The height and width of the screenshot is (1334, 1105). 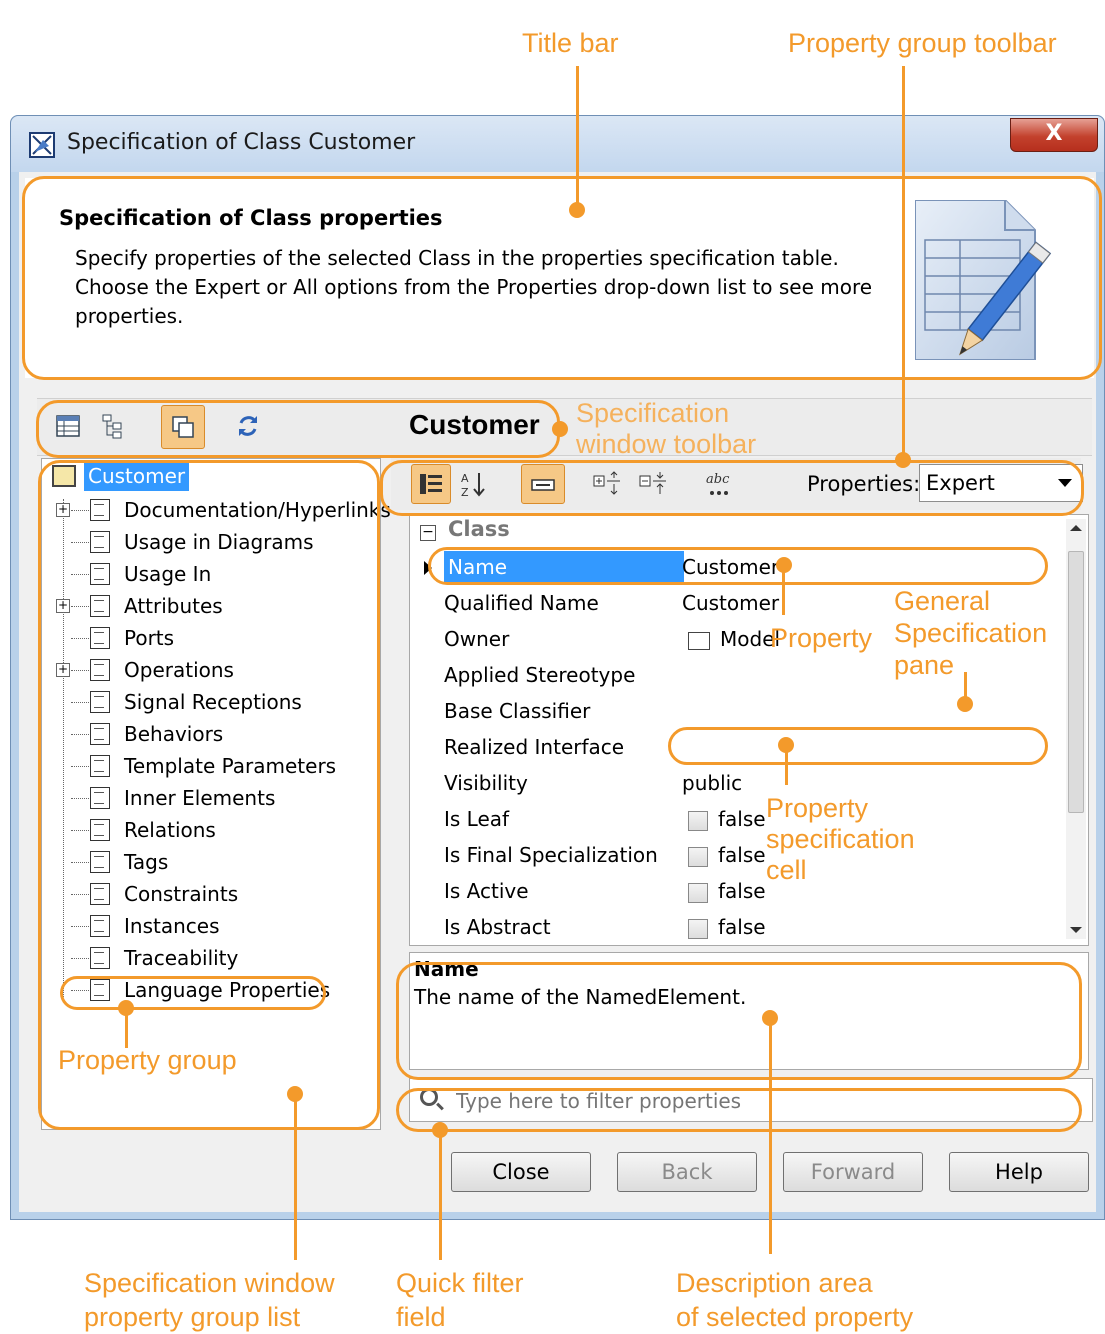 What do you see at coordinates (1076, 528) in the screenshot?
I see `scroll-up-icon` at bounding box center [1076, 528].